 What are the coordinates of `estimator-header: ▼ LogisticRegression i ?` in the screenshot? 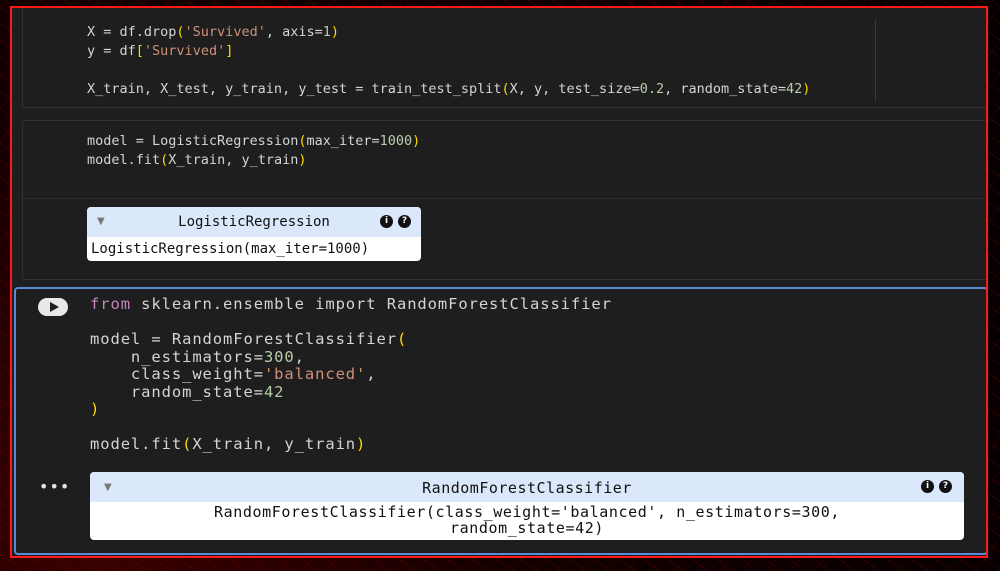 It's located at (254, 222).